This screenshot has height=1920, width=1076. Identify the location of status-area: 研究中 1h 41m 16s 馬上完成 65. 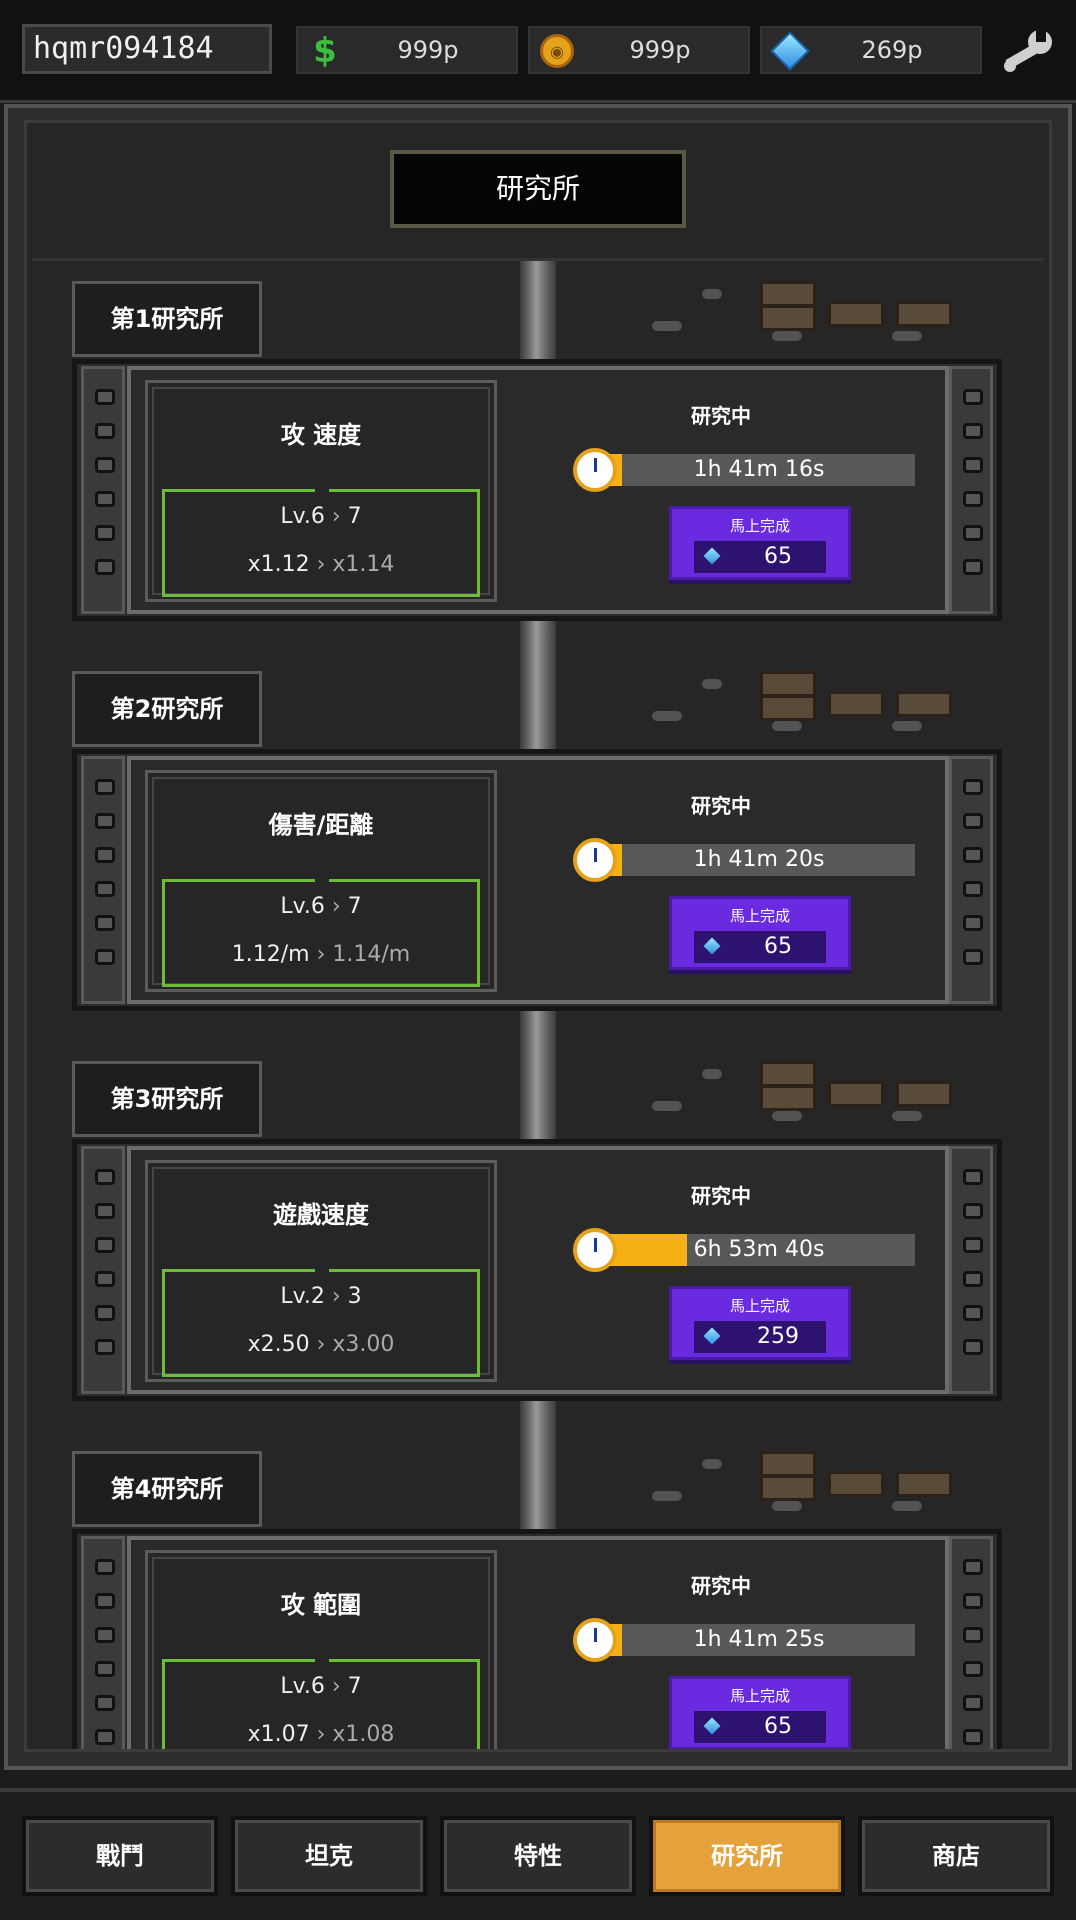
(721, 490).